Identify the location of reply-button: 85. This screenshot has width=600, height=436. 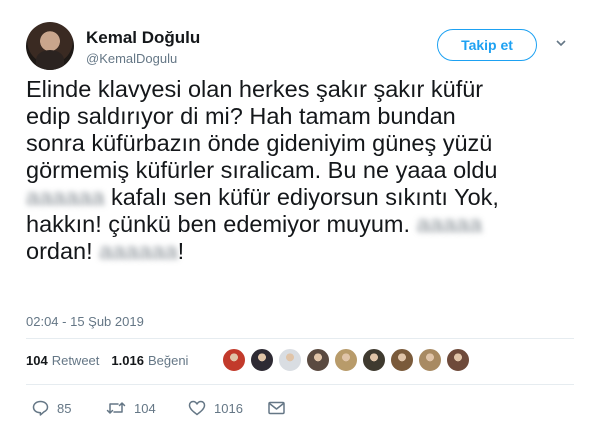
(69, 408).